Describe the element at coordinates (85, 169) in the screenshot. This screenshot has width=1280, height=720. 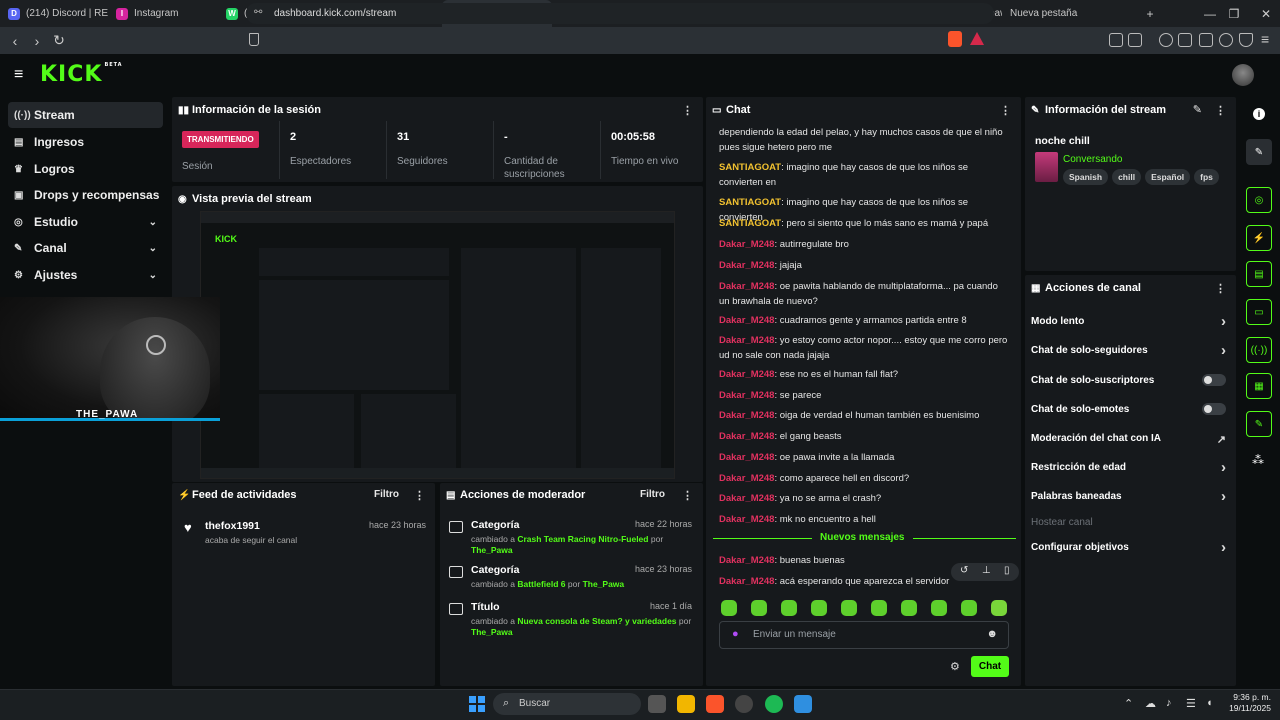
I see `sidebar-item-logros: ♛ Logros` at that location.